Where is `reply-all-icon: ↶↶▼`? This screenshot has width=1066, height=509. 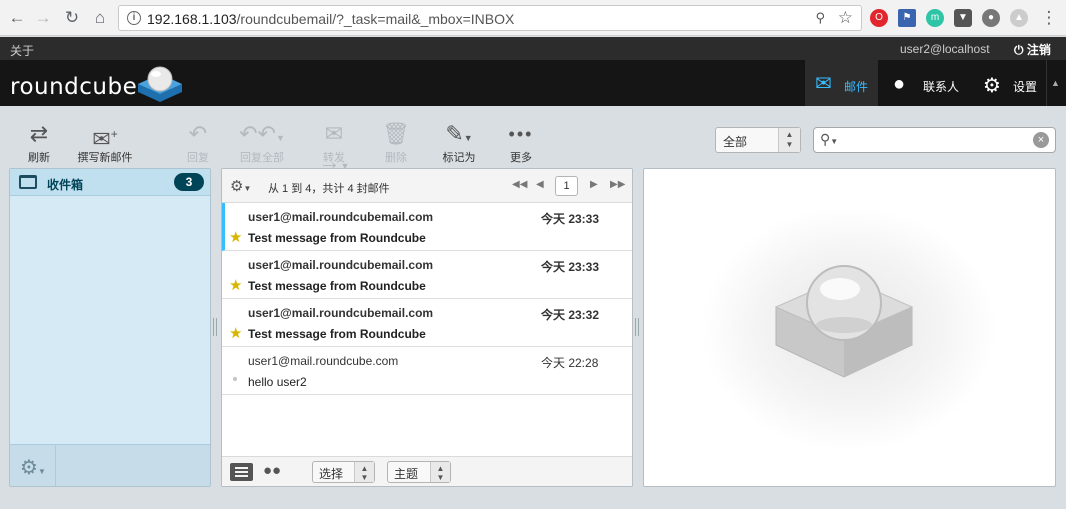 reply-all-icon: ↶↶▼ is located at coordinates (262, 133).